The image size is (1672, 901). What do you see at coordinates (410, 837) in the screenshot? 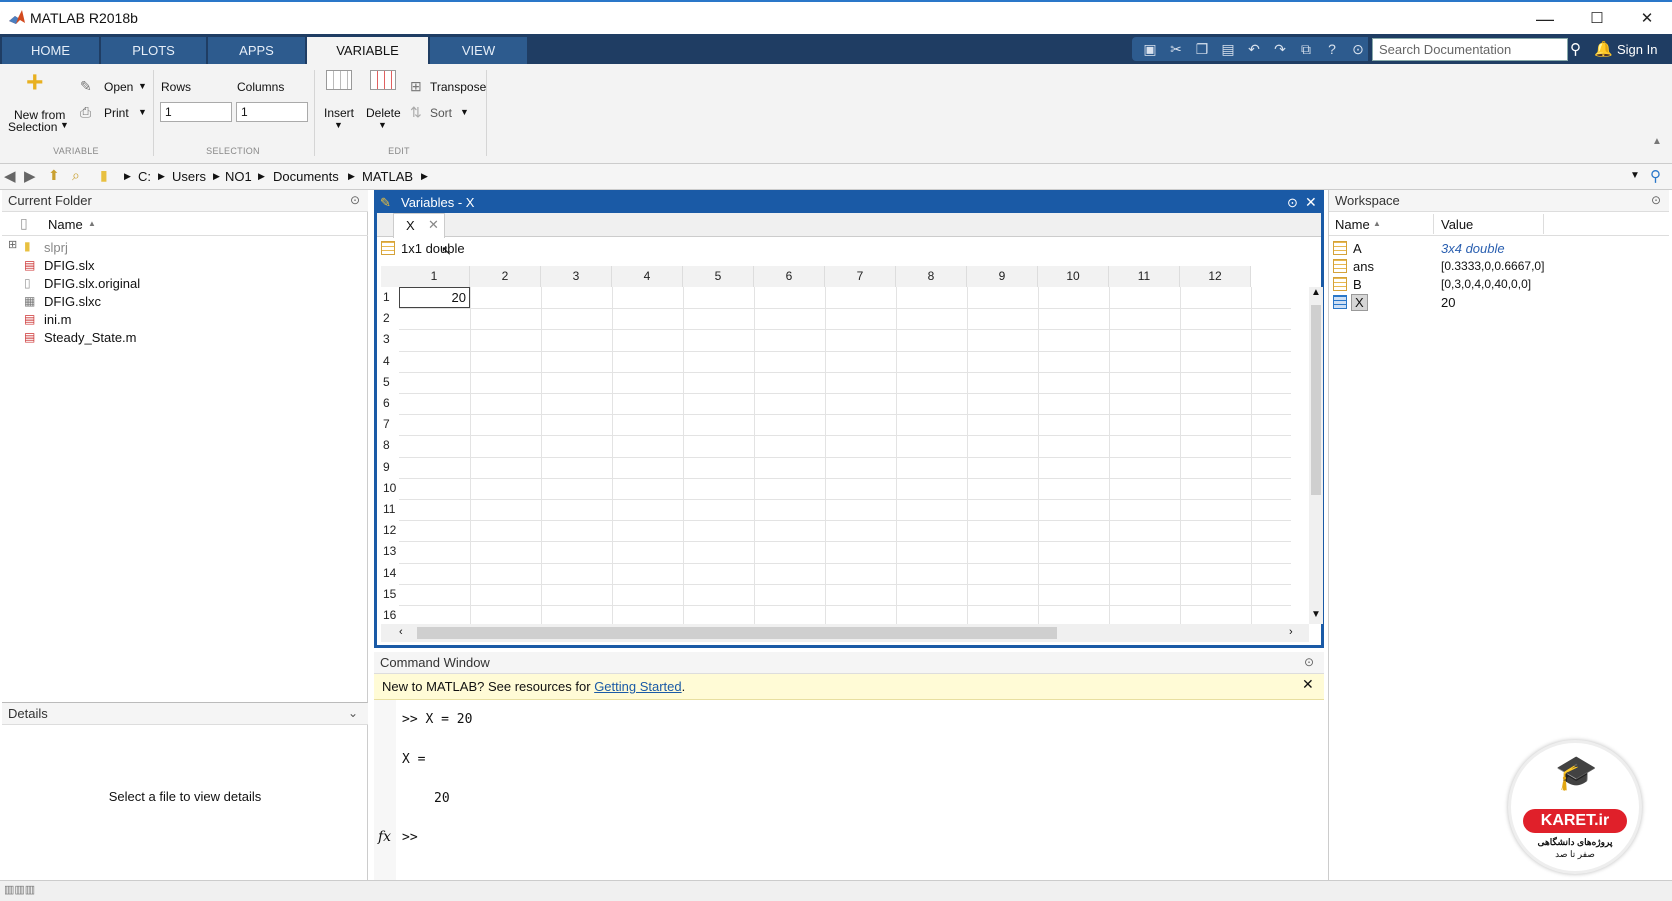
I see `command-prompt: >>` at bounding box center [410, 837].